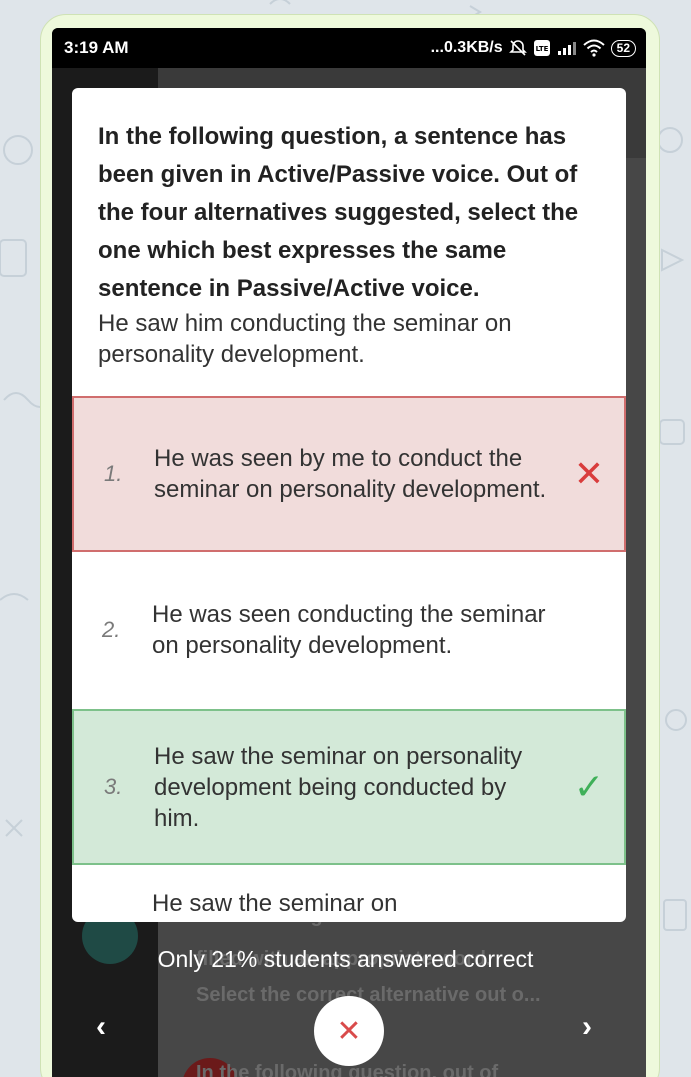 This screenshot has width=691, height=1077. I want to click on wifi-icon, so click(593, 48).